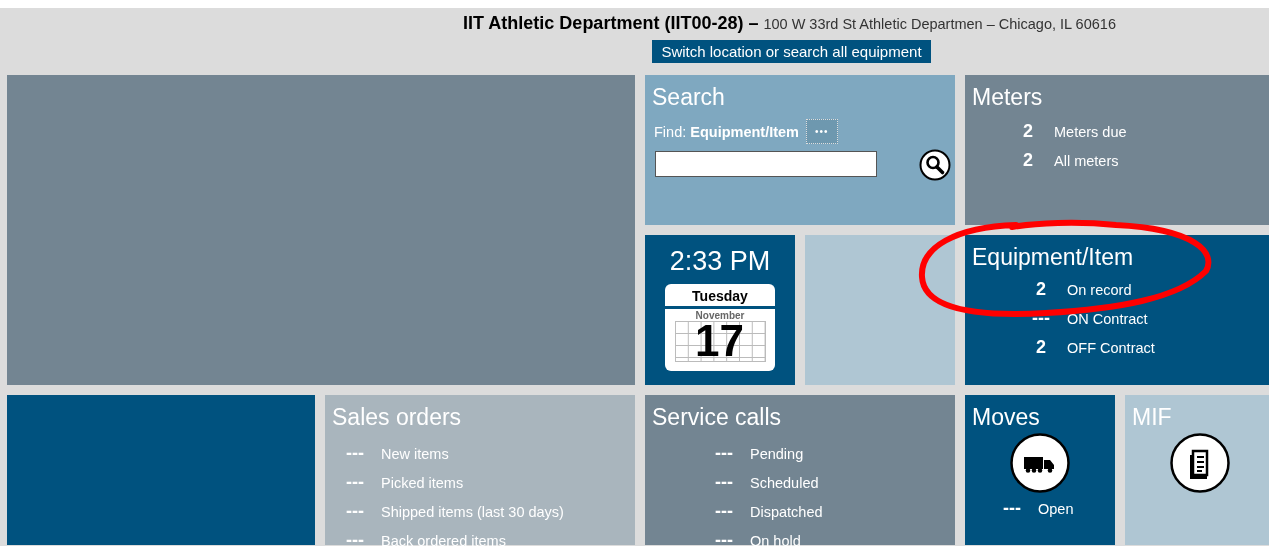 The height and width of the screenshot is (546, 1269). What do you see at coordinates (766, 163) in the screenshot?
I see `search-field` at bounding box center [766, 163].